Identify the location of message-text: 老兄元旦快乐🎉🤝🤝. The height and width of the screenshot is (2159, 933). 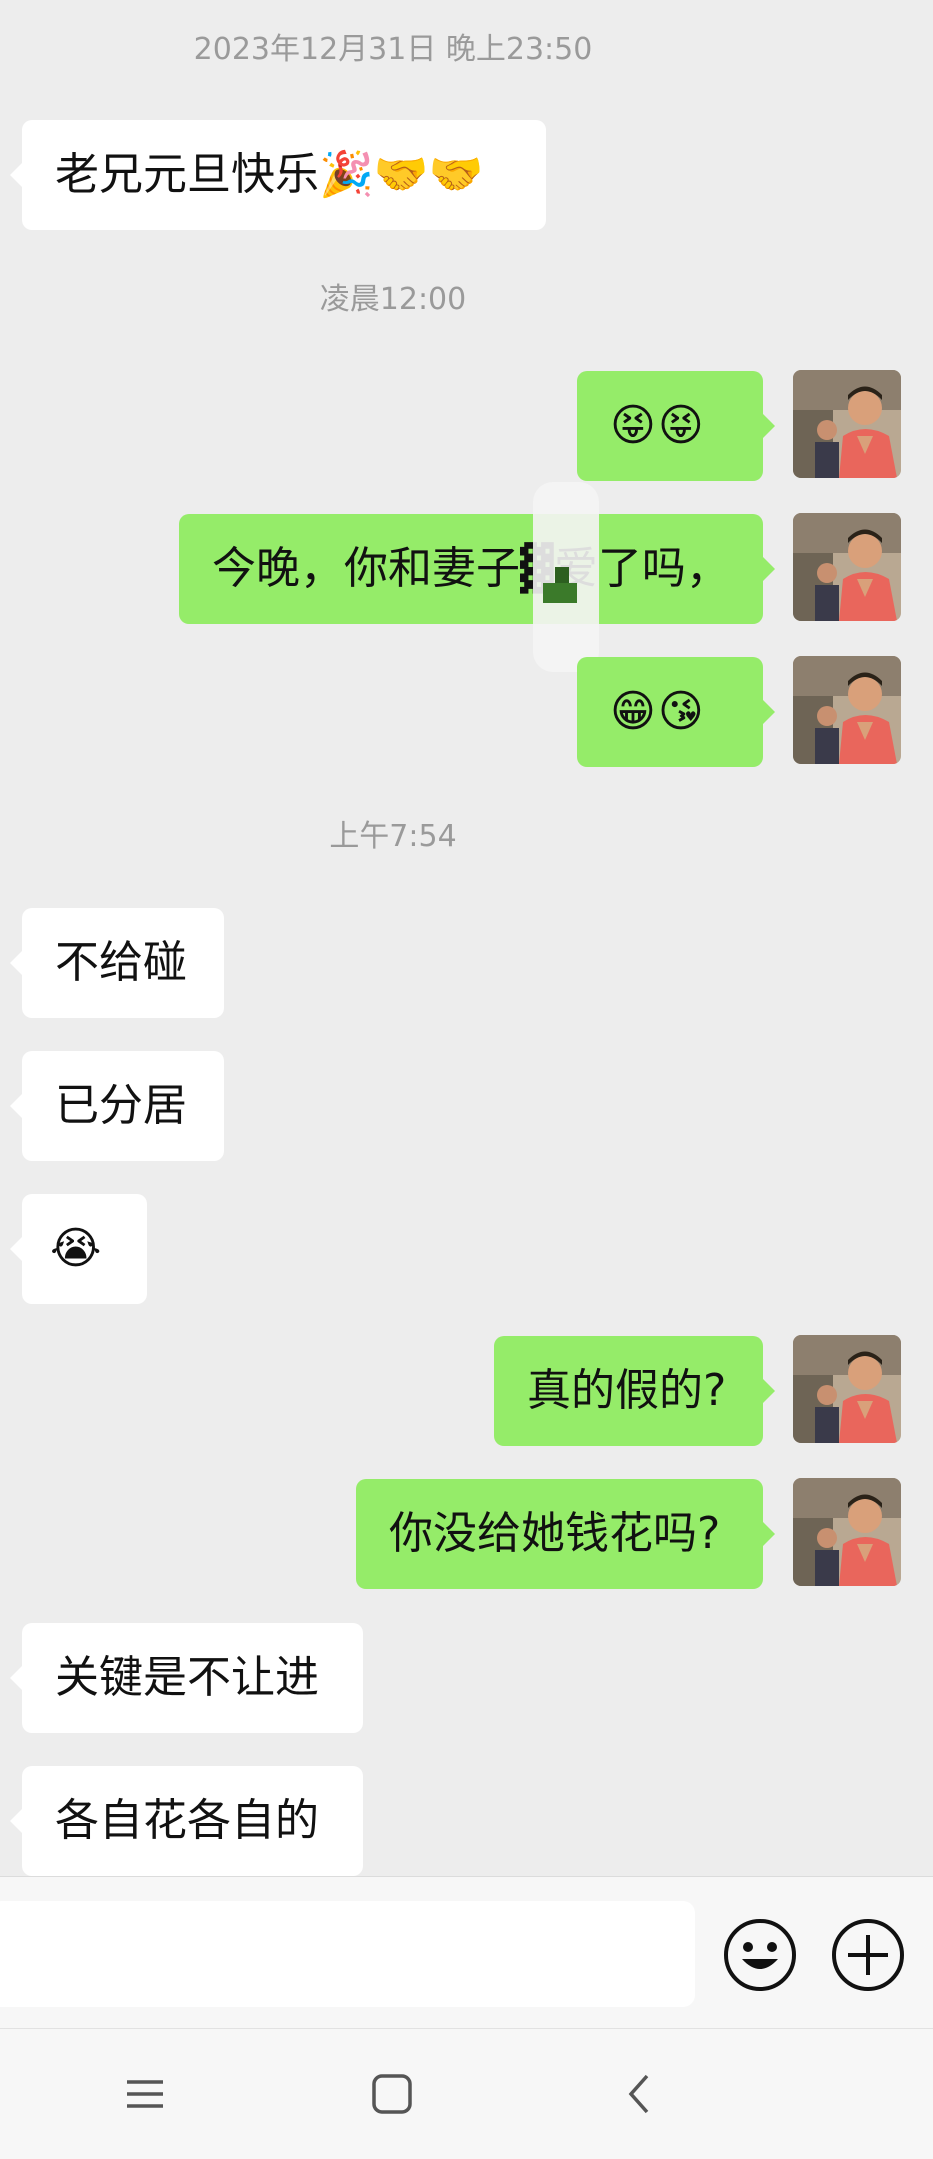
(269, 174).